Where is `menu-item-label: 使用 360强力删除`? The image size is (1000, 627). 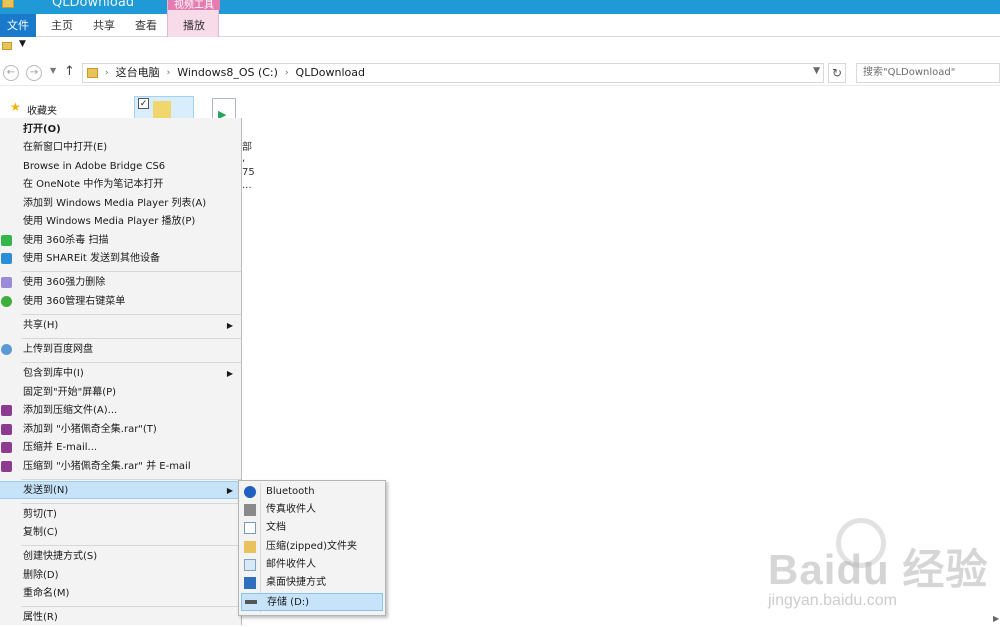 menu-item-label: 使用 360强力删除 is located at coordinates (64, 282).